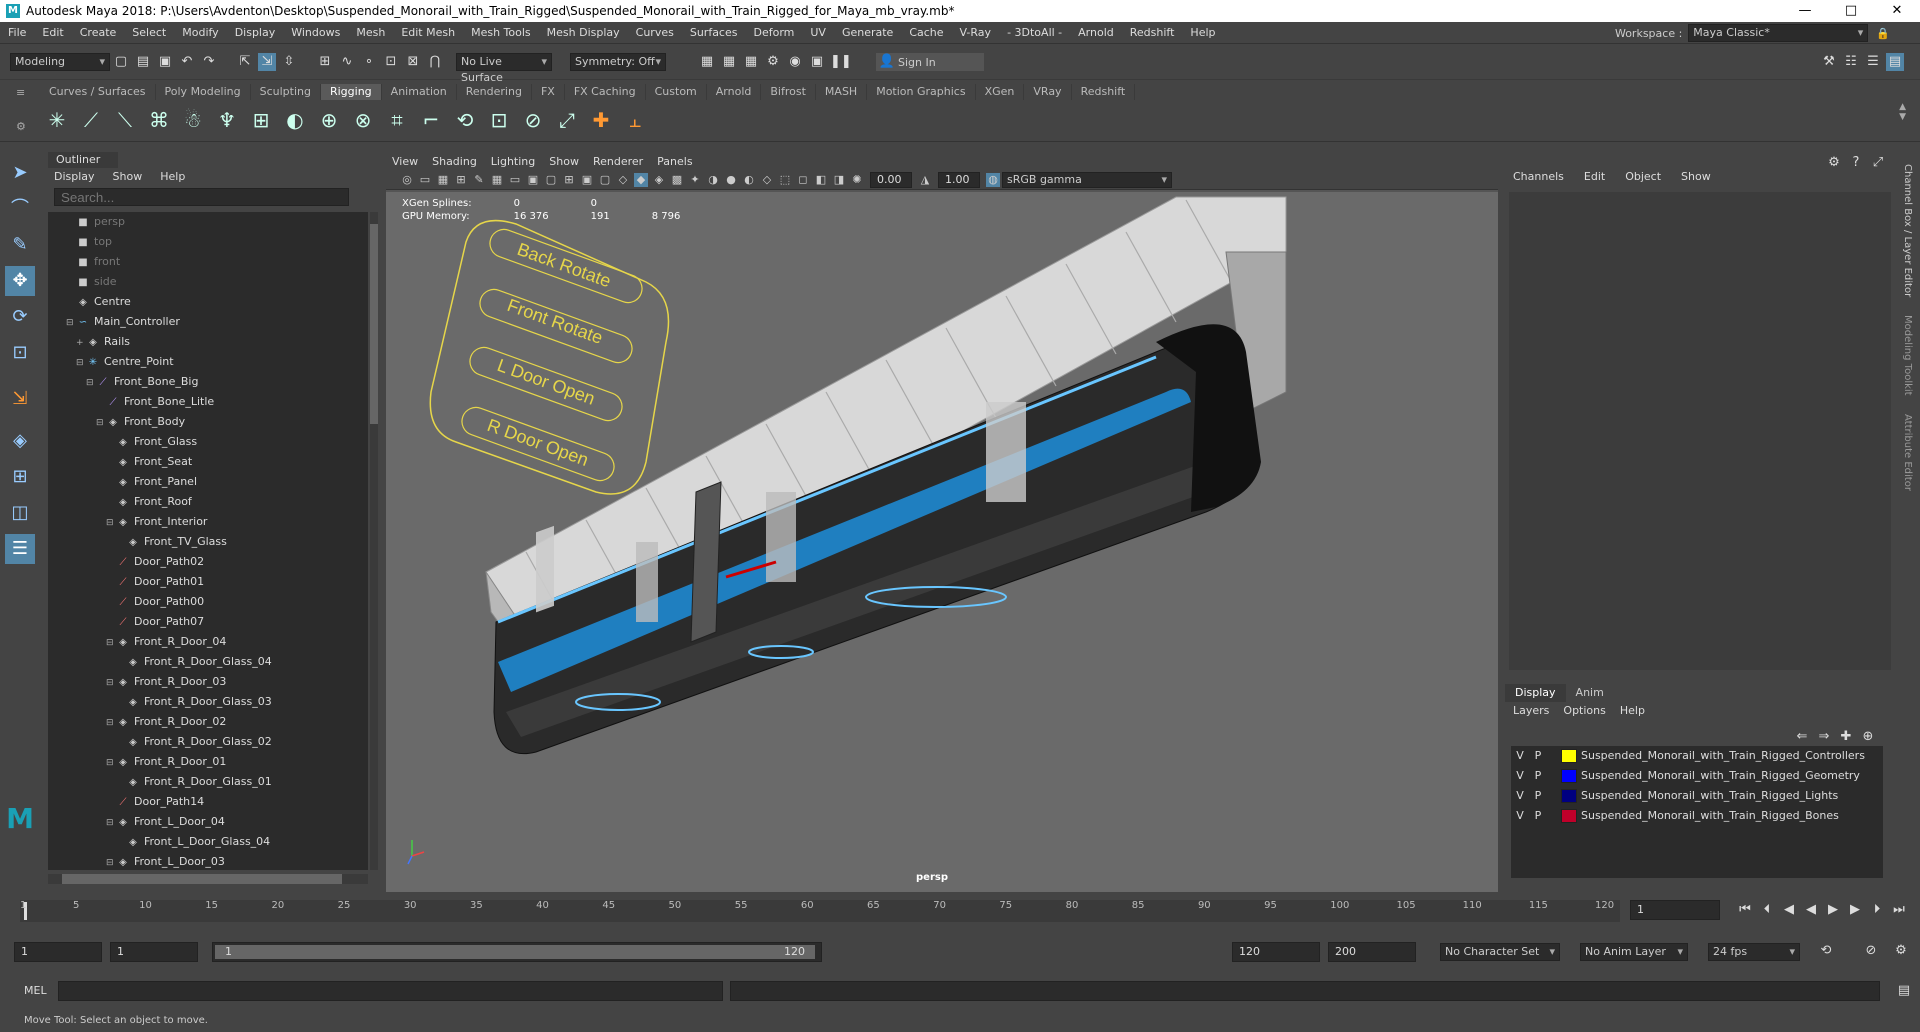 The width and height of the screenshot is (1920, 1032). I want to click on outliner-item: ⊟ ◈ Front_R_Door_02, so click(208, 722).